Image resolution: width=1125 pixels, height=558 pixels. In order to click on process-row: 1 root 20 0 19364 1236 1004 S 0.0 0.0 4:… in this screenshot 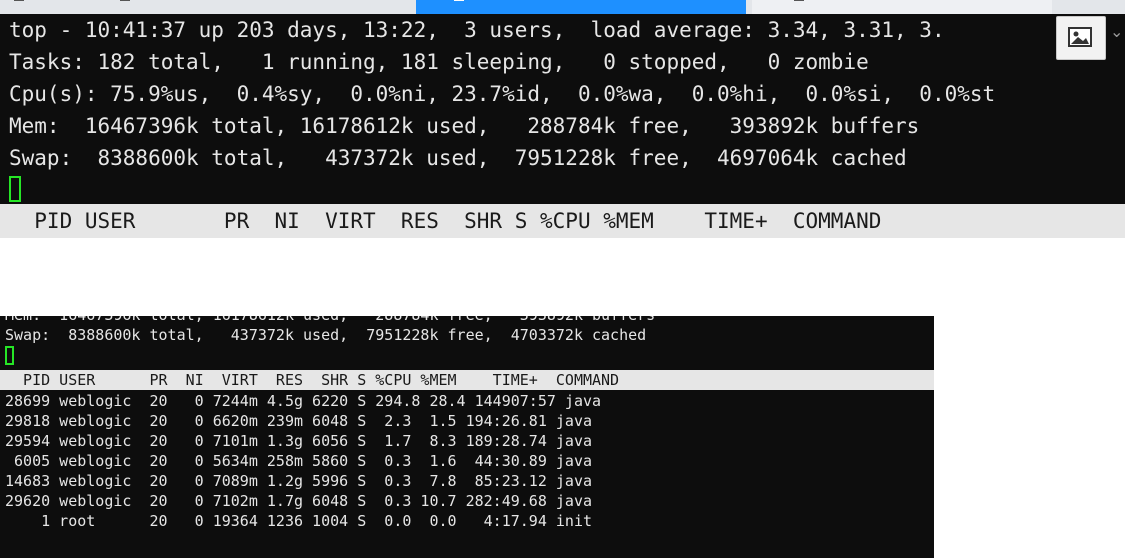, I will do `click(298, 521)`.